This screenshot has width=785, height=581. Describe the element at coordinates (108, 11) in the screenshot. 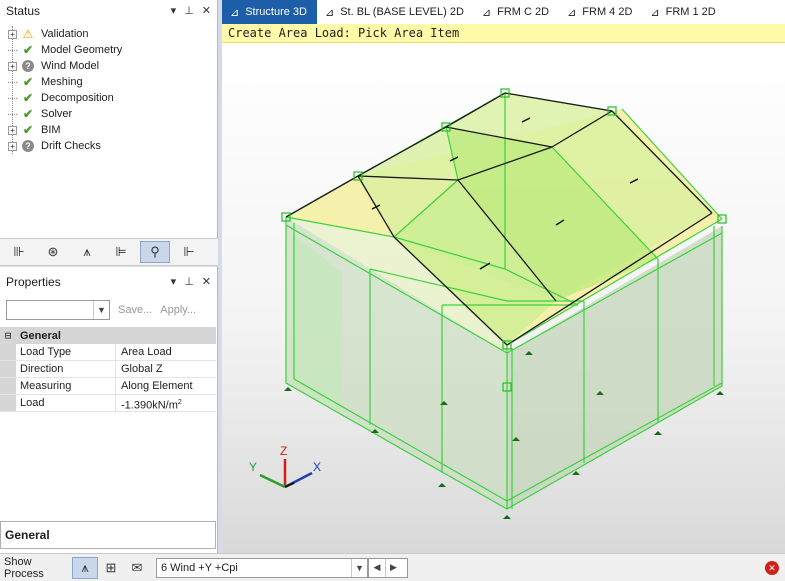

I see `status-panel-header: Status ▾ ⊥ ✕` at that location.